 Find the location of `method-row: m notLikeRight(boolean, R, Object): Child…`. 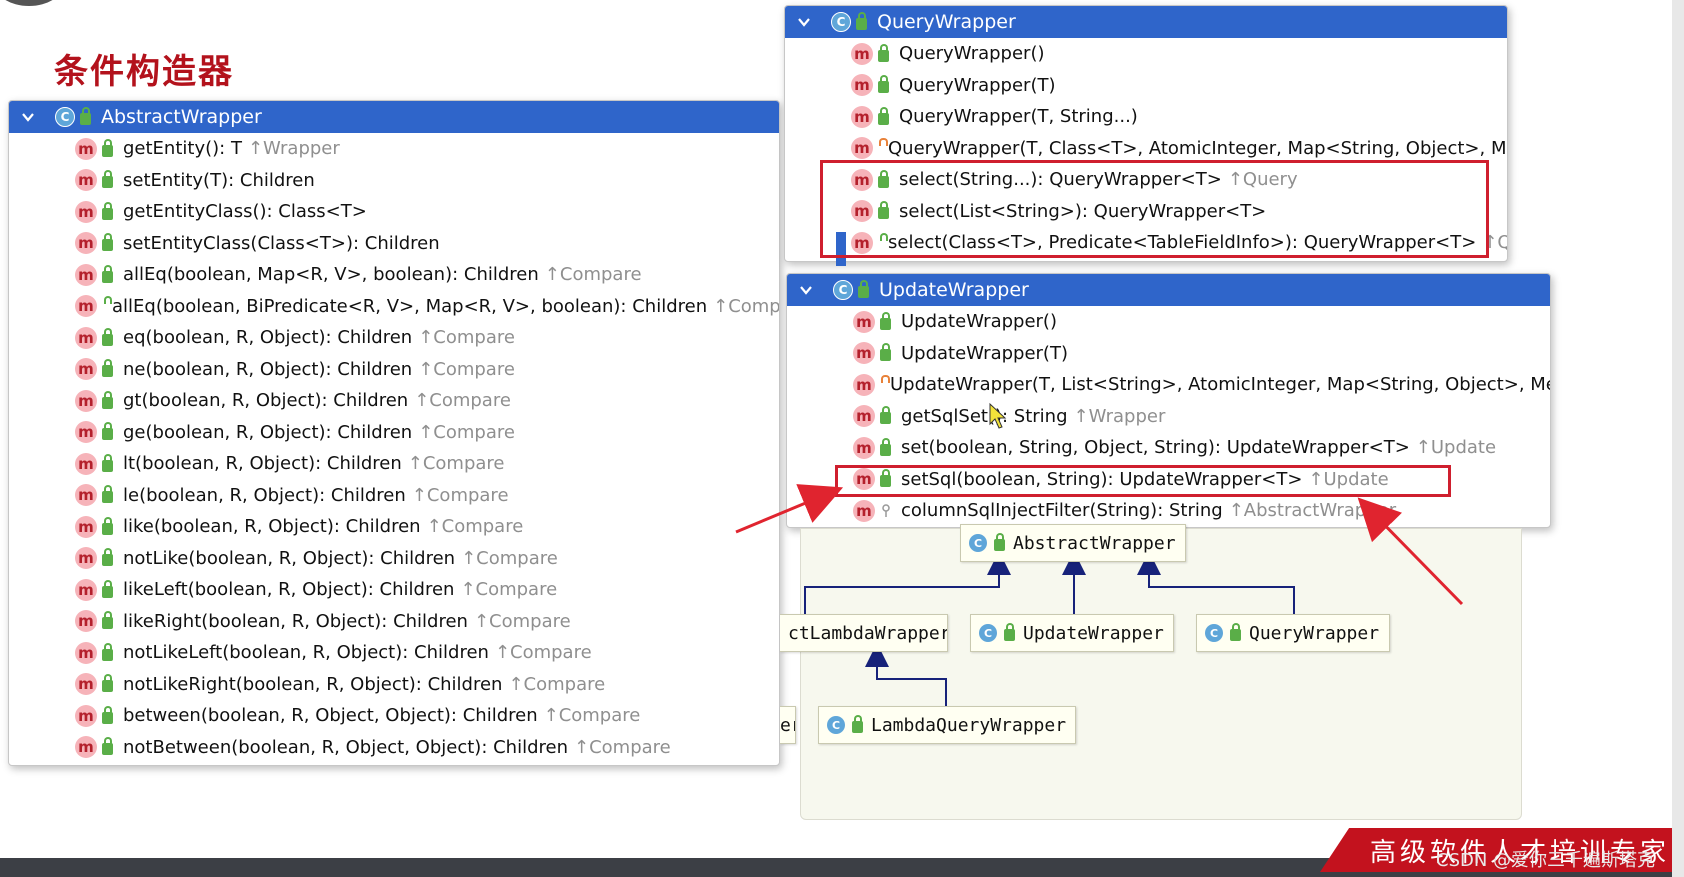

method-row: m notLikeRight(boolean, R, Object): Child… is located at coordinates (427, 685).